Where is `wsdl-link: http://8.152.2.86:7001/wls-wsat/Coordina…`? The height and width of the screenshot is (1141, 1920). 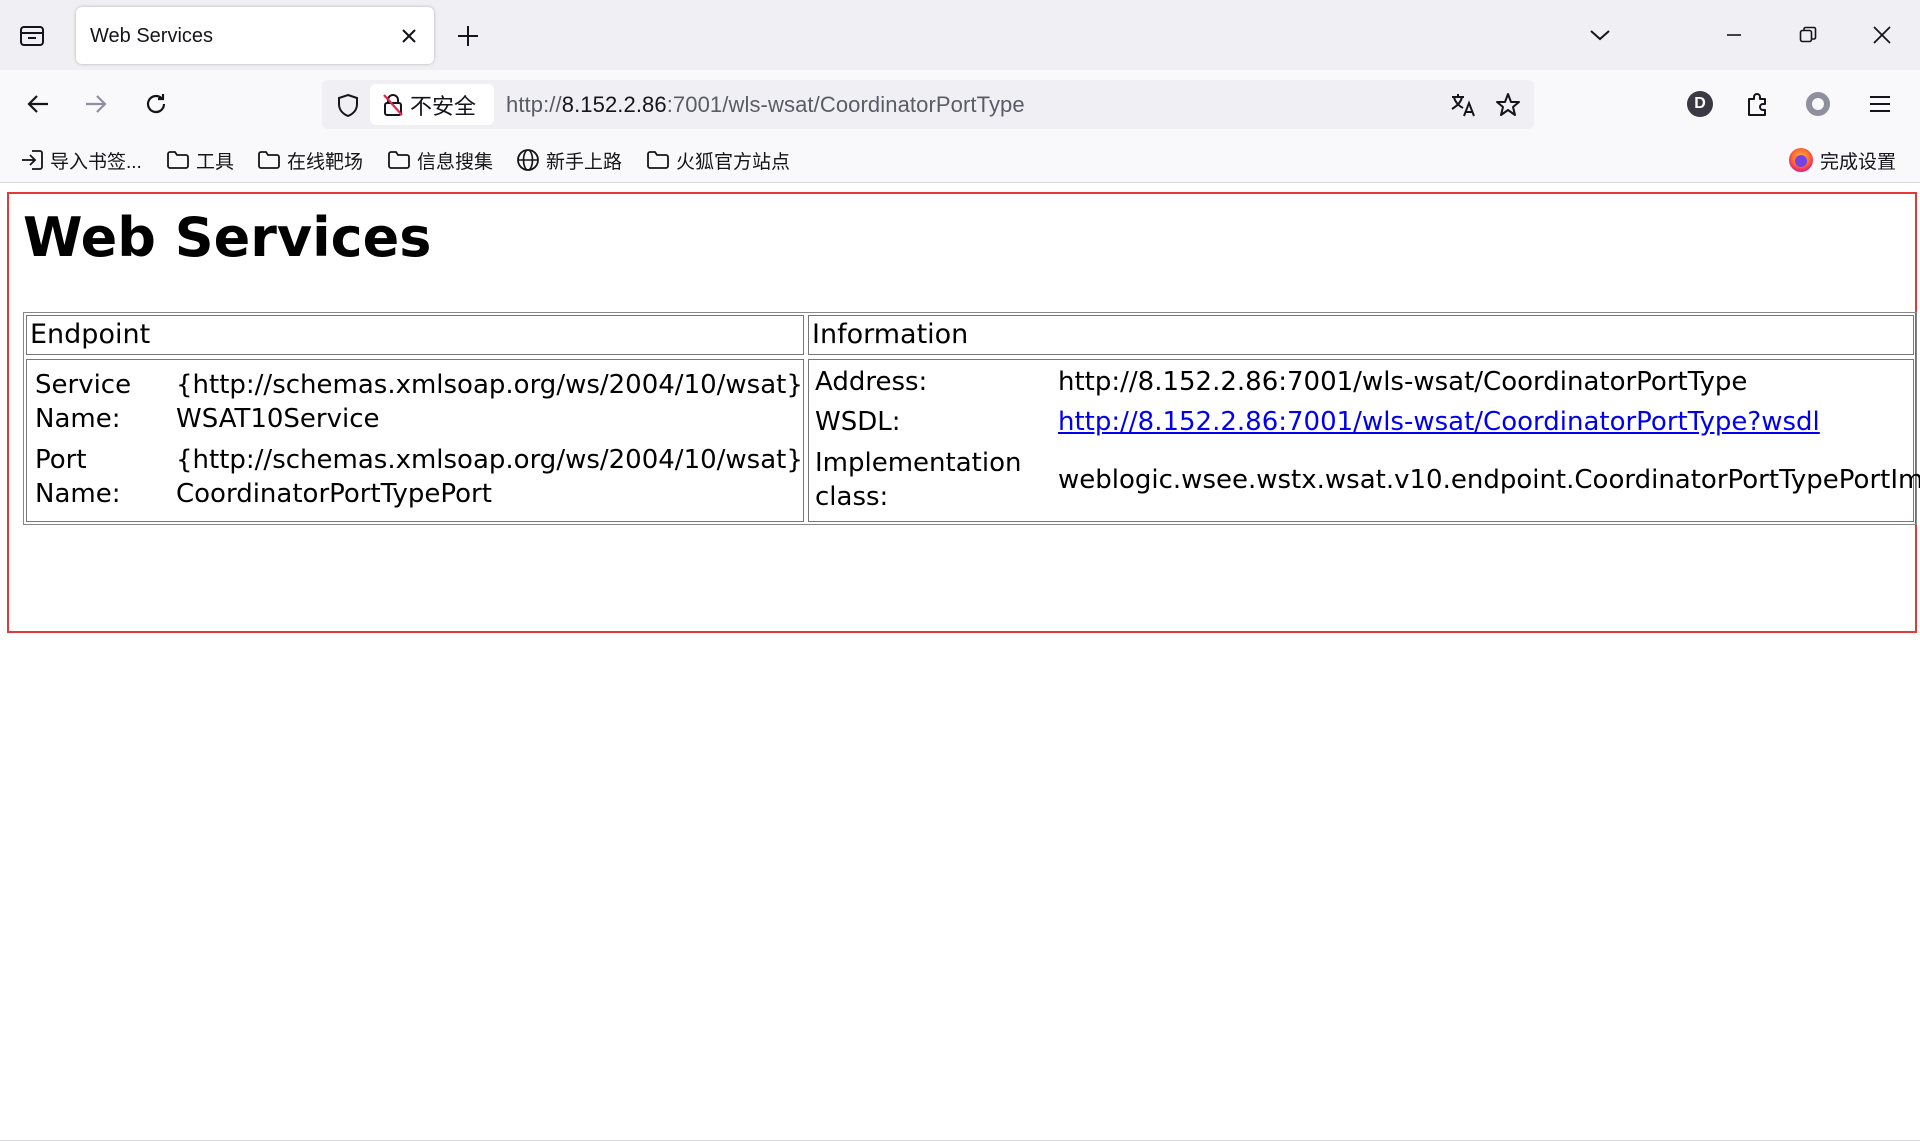
wsdl-link: http://8.152.2.86:7001/wls-wsat/Coordina… is located at coordinates (1439, 422).